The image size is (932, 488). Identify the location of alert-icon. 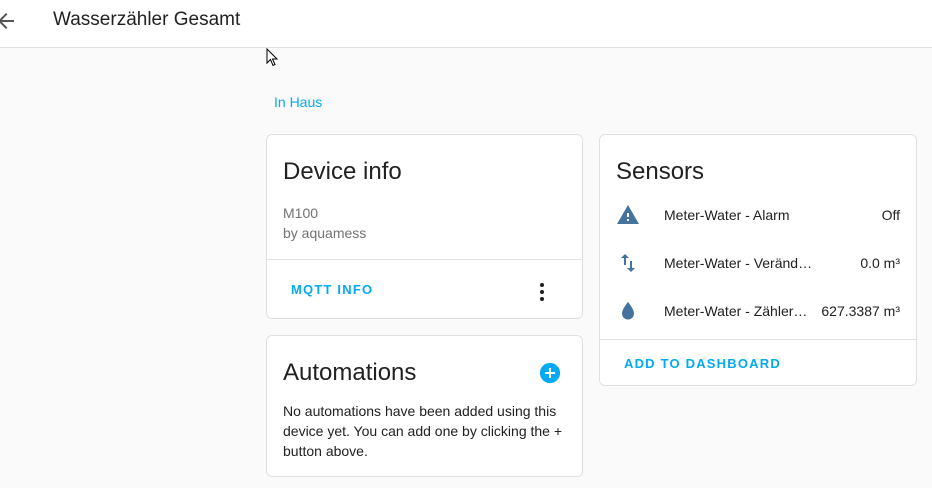
(628, 214).